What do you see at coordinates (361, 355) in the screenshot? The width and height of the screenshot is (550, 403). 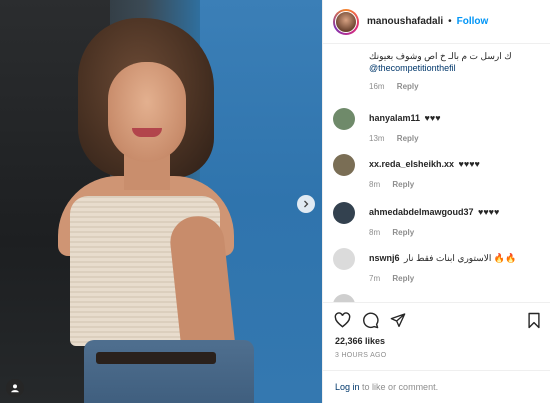 I see `post-timestamp: 3 HOURS AGO` at bounding box center [361, 355].